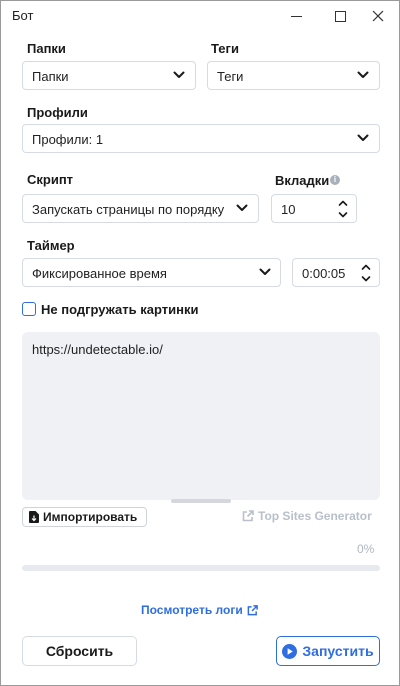 The width and height of the screenshot is (400, 686). Describe the element at coordinates (338, 651) in the screenshot. I see `run-button-label: Запустить` at that location.